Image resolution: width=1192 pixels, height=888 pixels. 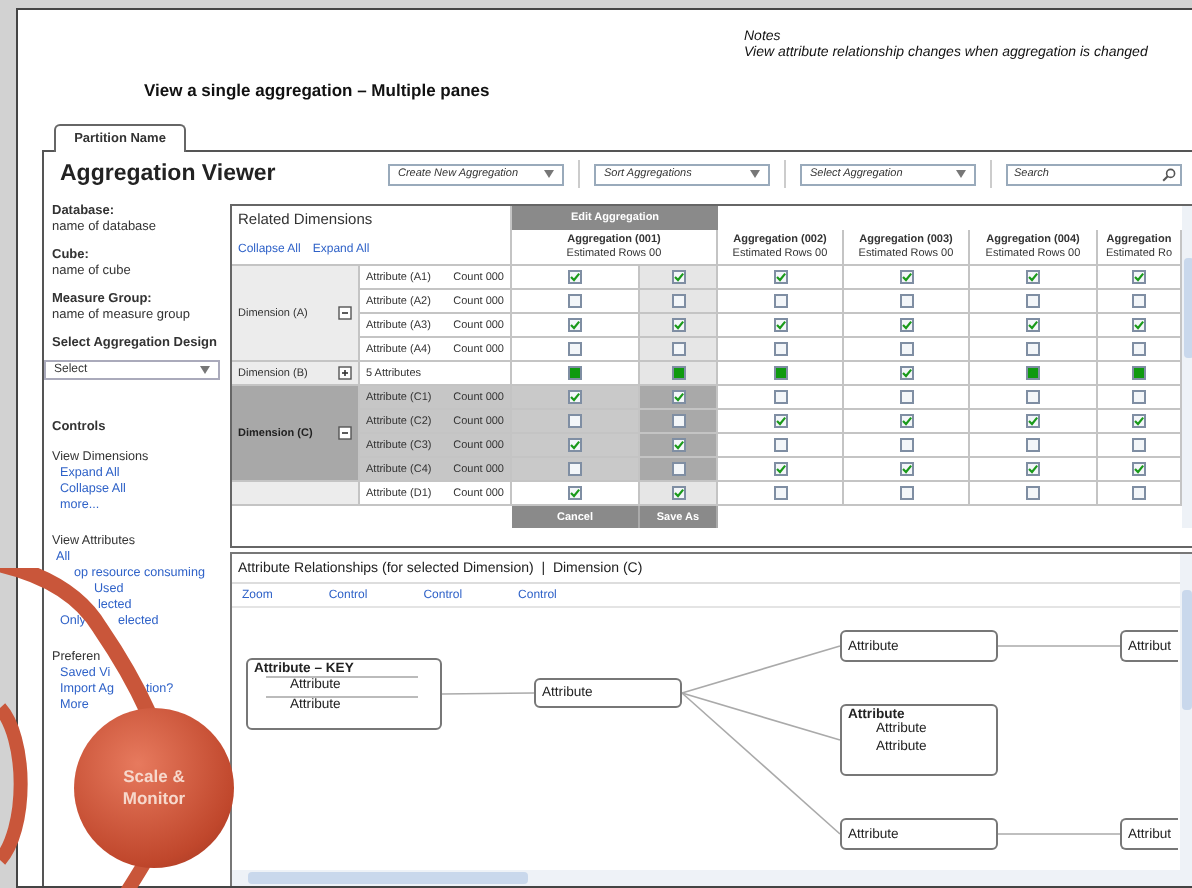 What do you see at coordinates (154, 777) in the screenshot?
I see `badge-text: Scale &` at bounding box center [154, 777].